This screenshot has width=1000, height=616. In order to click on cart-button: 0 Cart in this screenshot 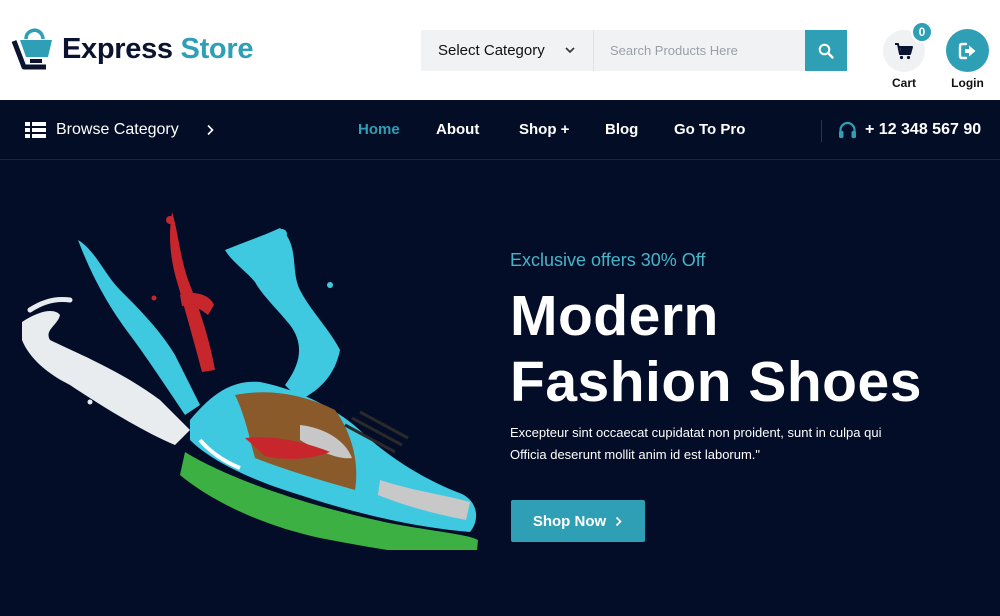, I will do `click(908, 55)`.